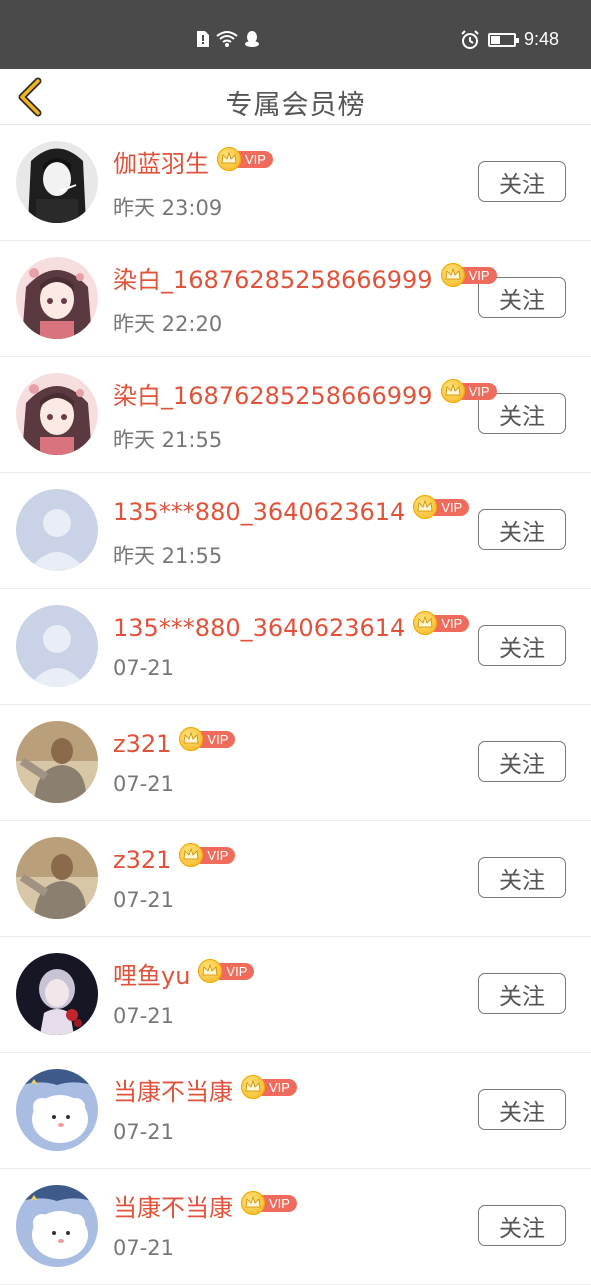  I want to click on member-row: 伽蓝羽生 VIP 昨天 23:09 关注, so click(295, 183).